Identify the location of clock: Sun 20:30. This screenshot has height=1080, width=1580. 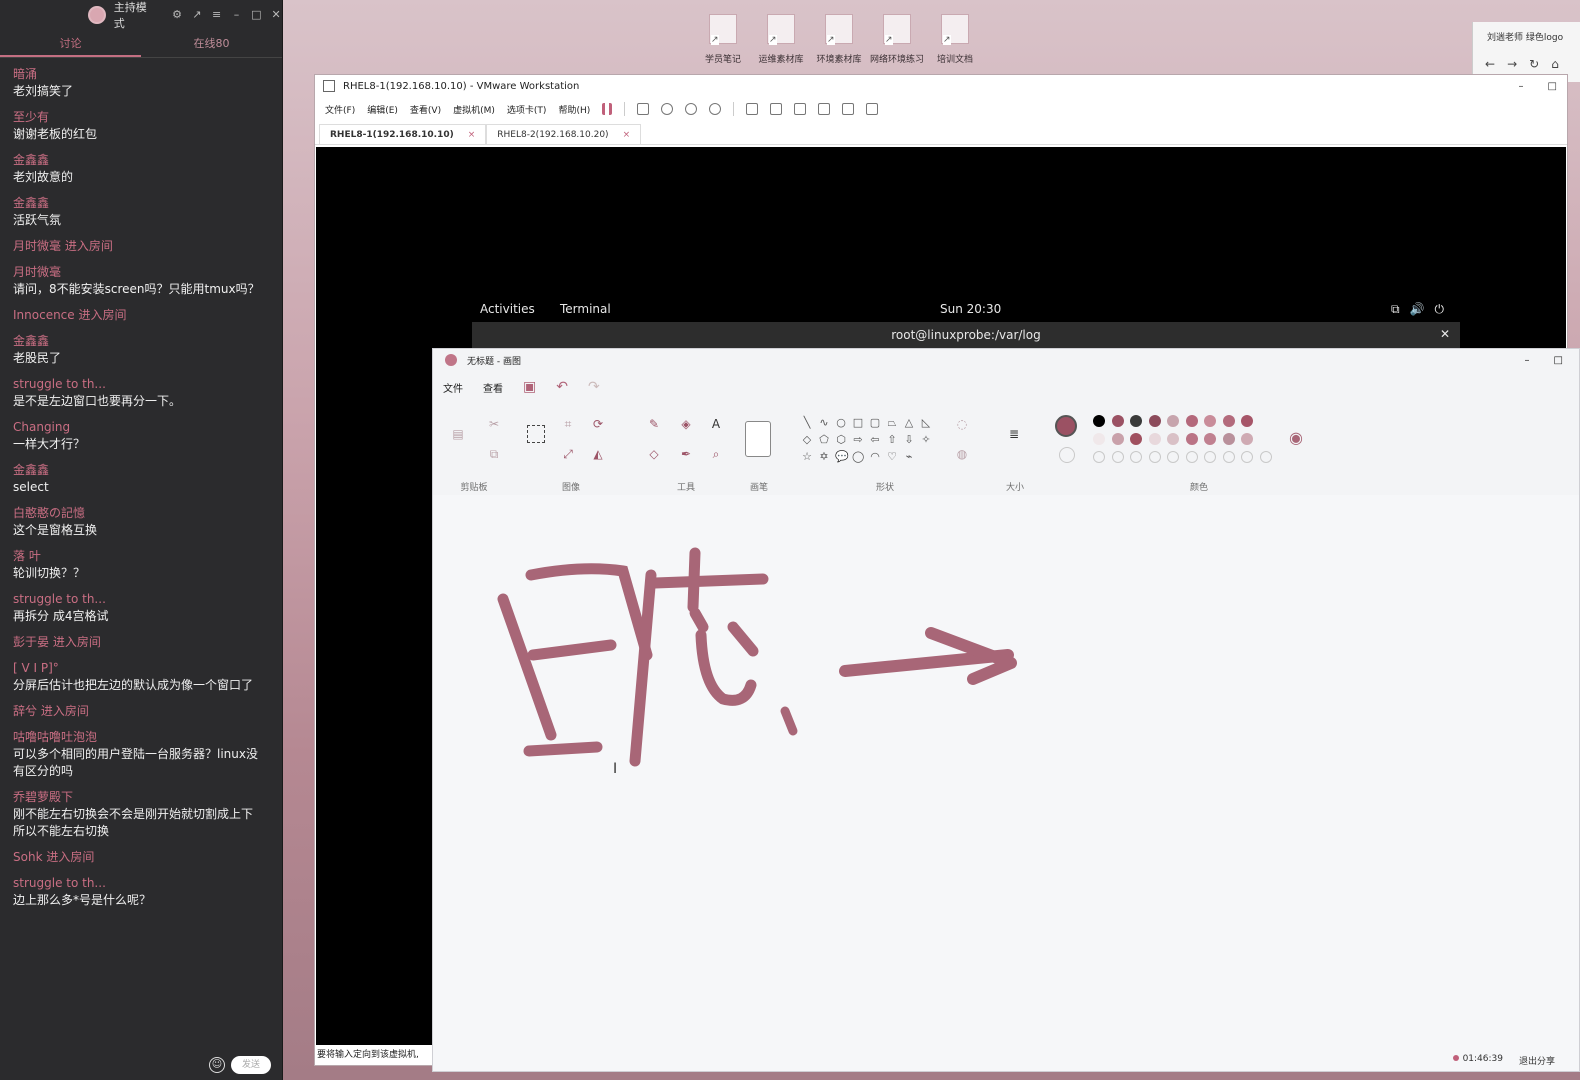
(970, 309).